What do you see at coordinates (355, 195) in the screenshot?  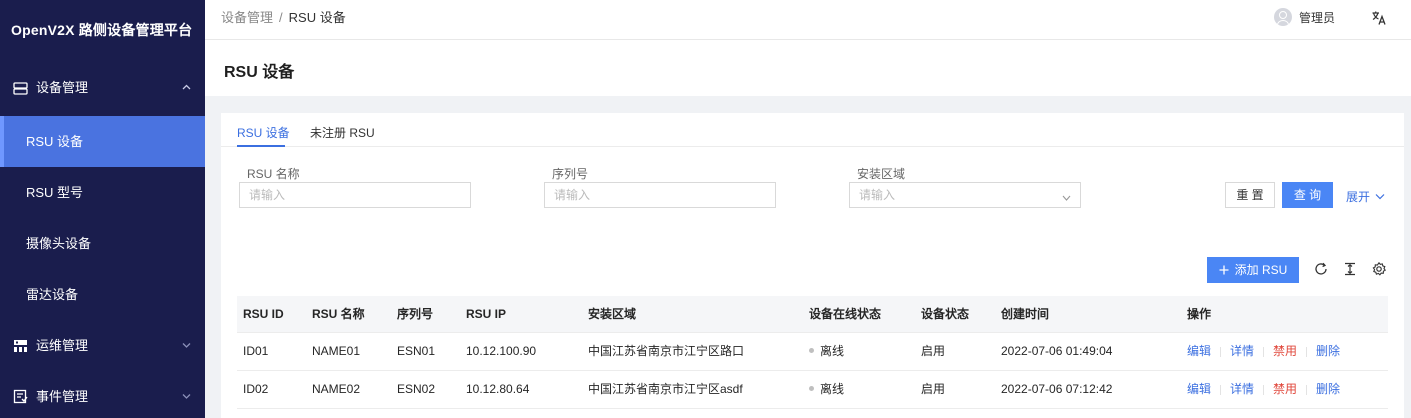 I see `rsu-name-input` at bounding box center [355, 195].